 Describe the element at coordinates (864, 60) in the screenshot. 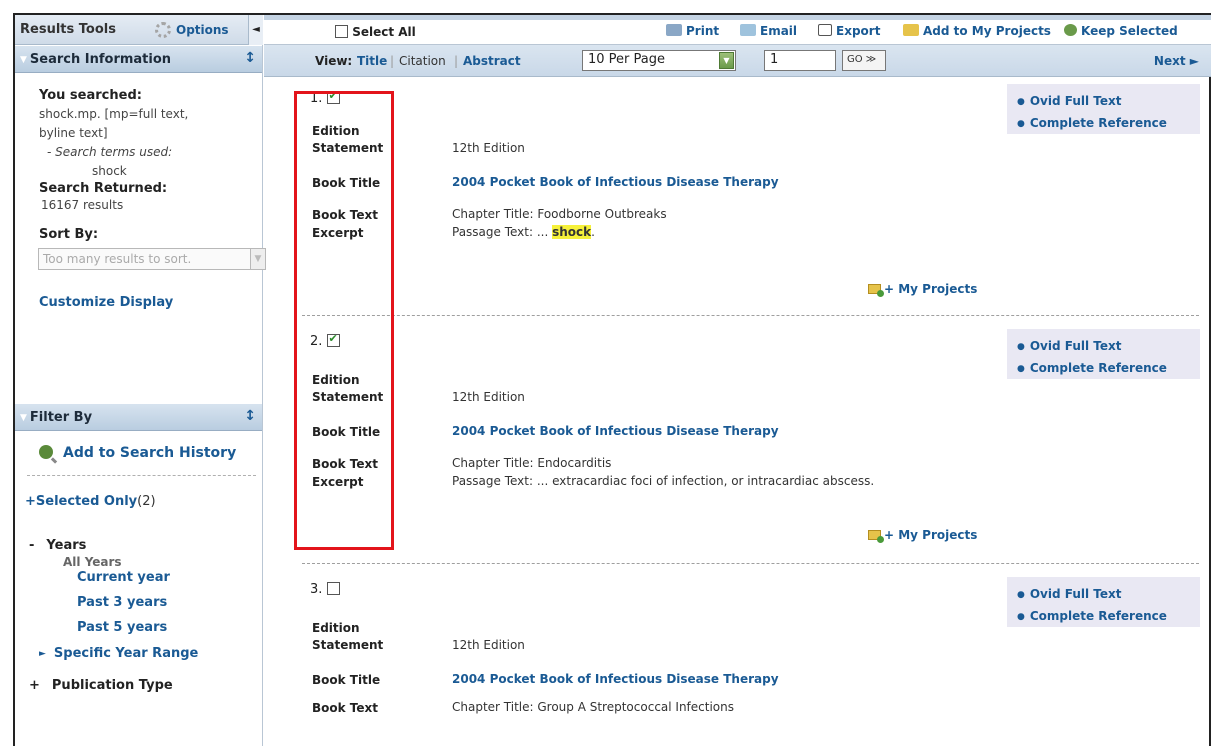

I see `go-button: GO ≫` at that location.